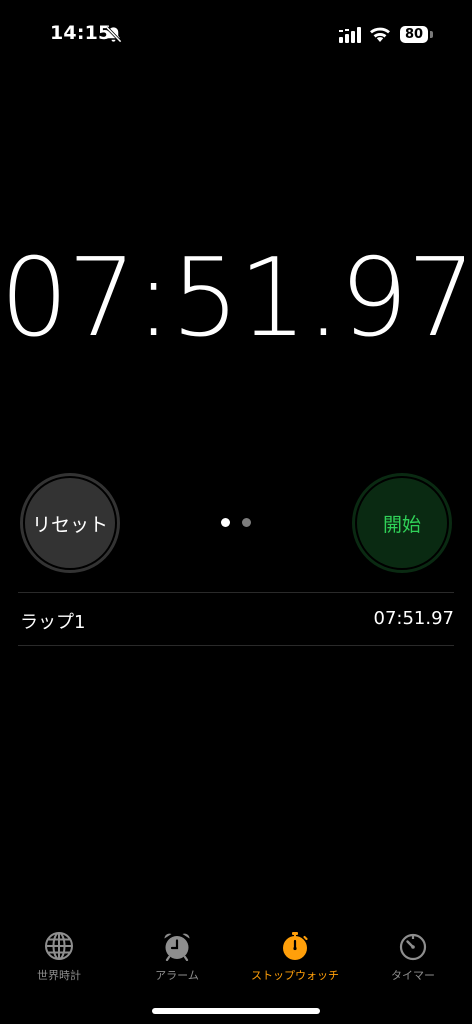  I want to click on battery-nub, so click(431, 34).